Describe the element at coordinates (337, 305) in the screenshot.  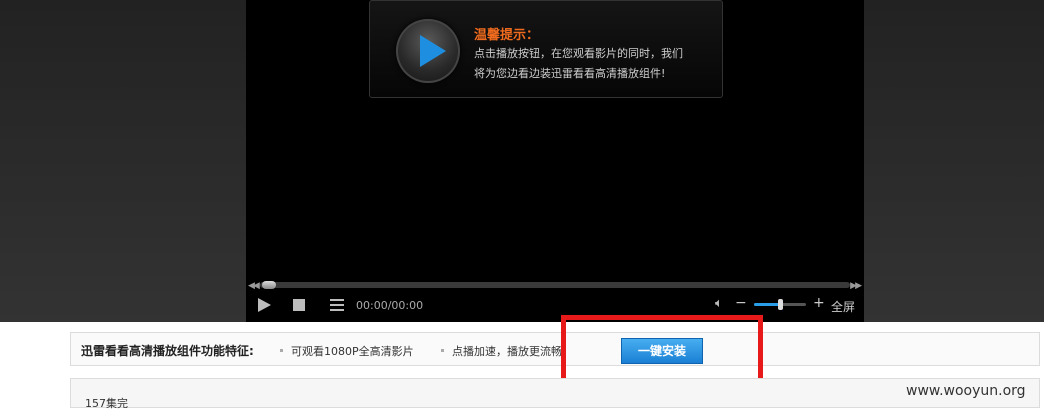
I see `playlist-icon` at that location.